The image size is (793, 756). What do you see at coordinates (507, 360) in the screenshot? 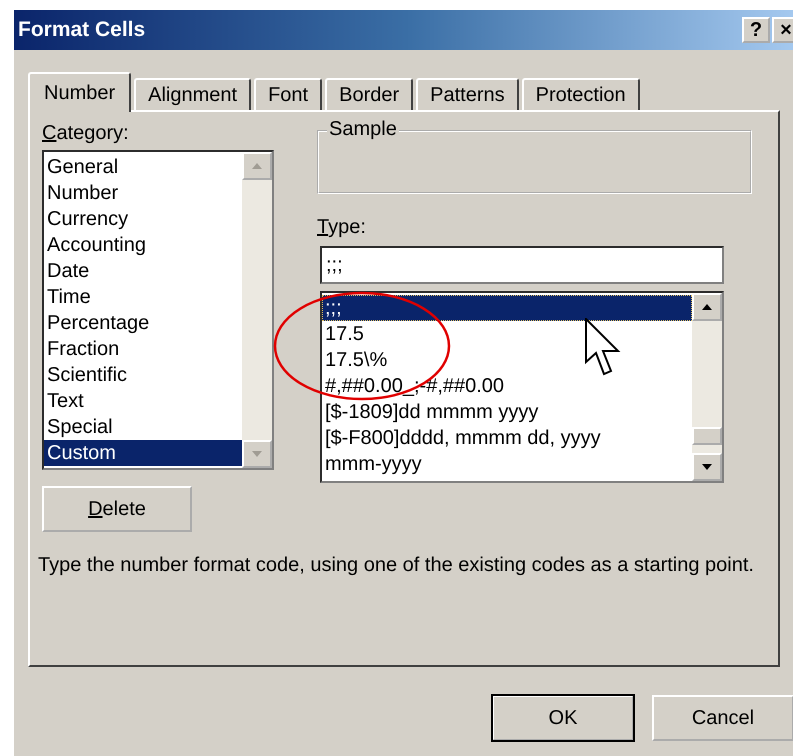
I see `list-item: 17.5\%` at bounding box center [507, 360].